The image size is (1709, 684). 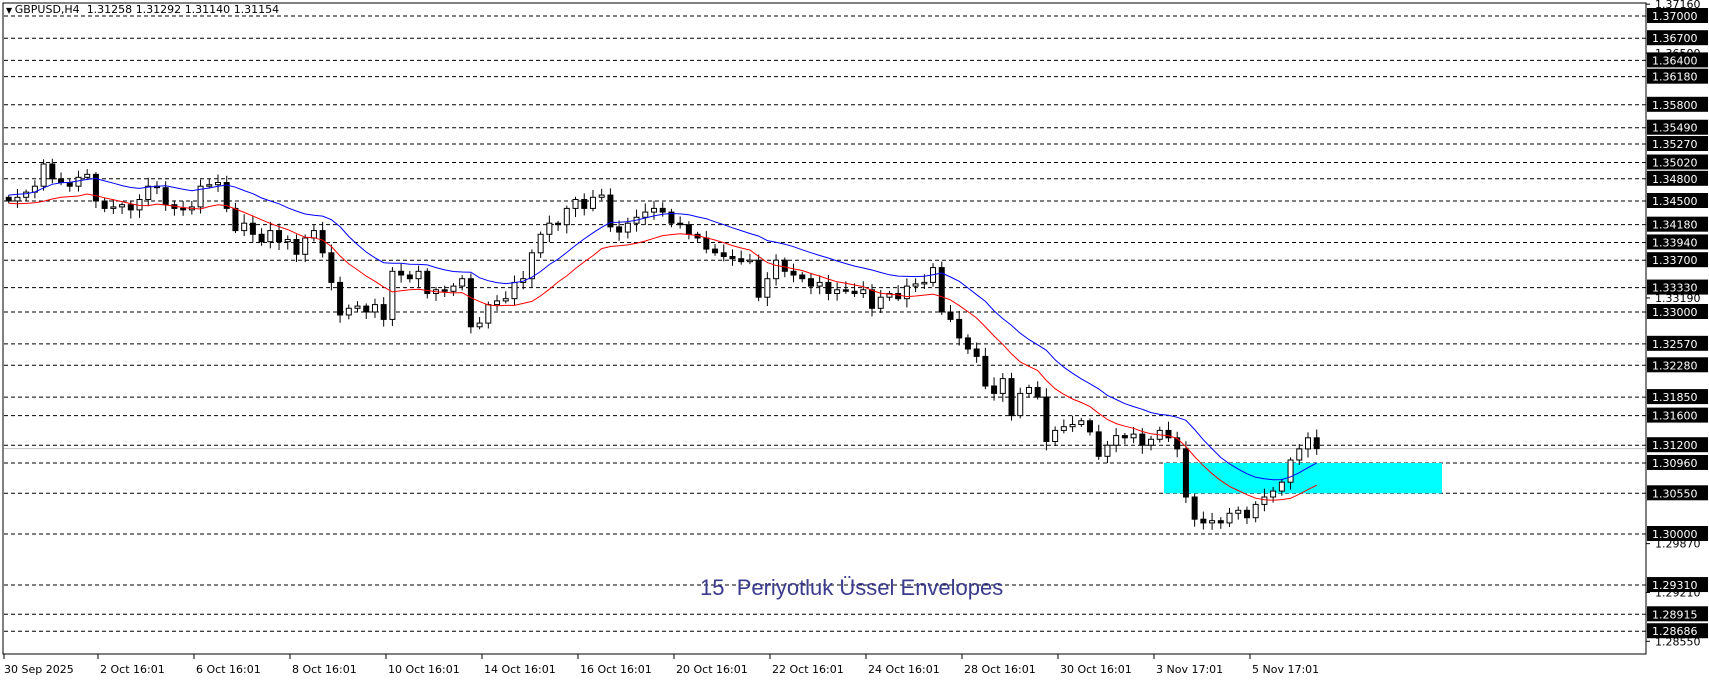 What do you see at coordinates (1675, 179) in the screenshot?
I see `level-label: 1.34800` at bounding box center [1675, 179].